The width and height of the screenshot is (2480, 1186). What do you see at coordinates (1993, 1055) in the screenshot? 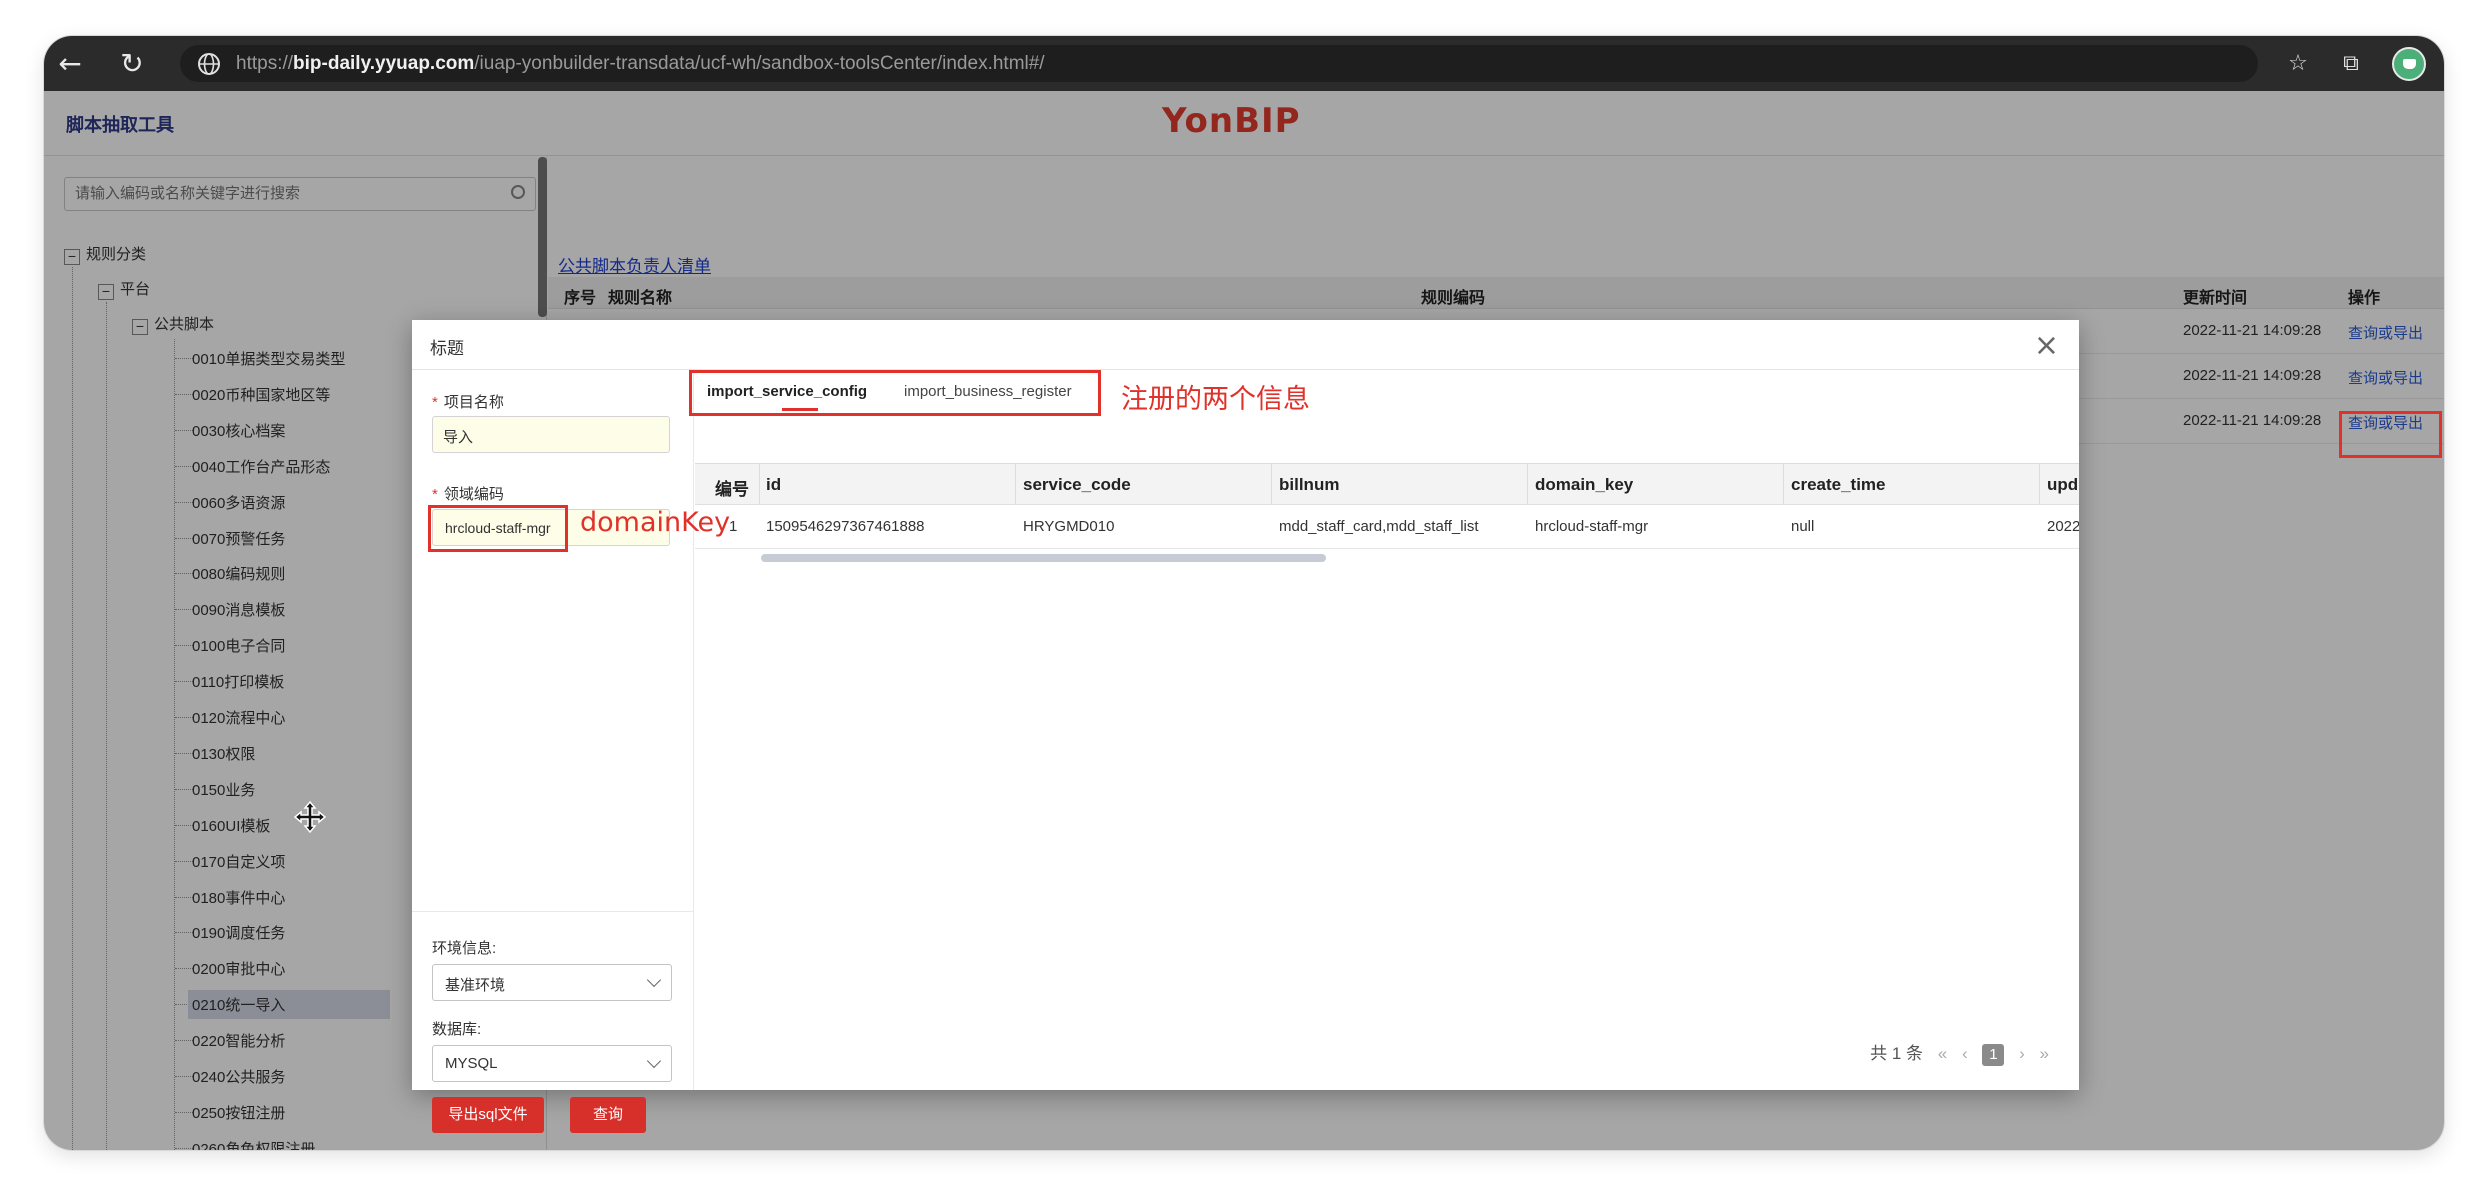
I see `pager-current-page: 1` at bounding box center [1993, 1055].